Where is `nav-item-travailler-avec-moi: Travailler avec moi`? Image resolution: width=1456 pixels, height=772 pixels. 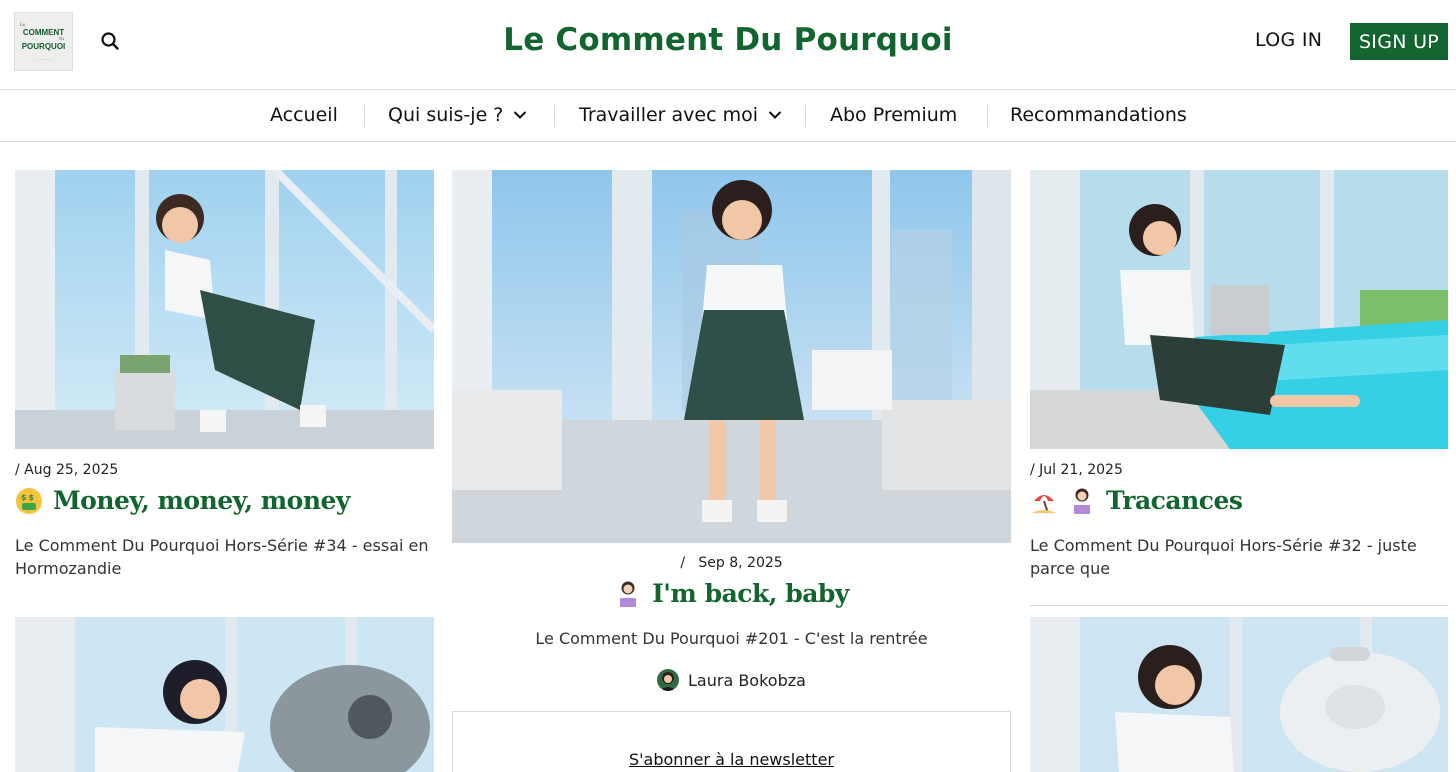
nav-item-travailler-avec-moi: Travailler avec moi is located at coordinates (680, 115).